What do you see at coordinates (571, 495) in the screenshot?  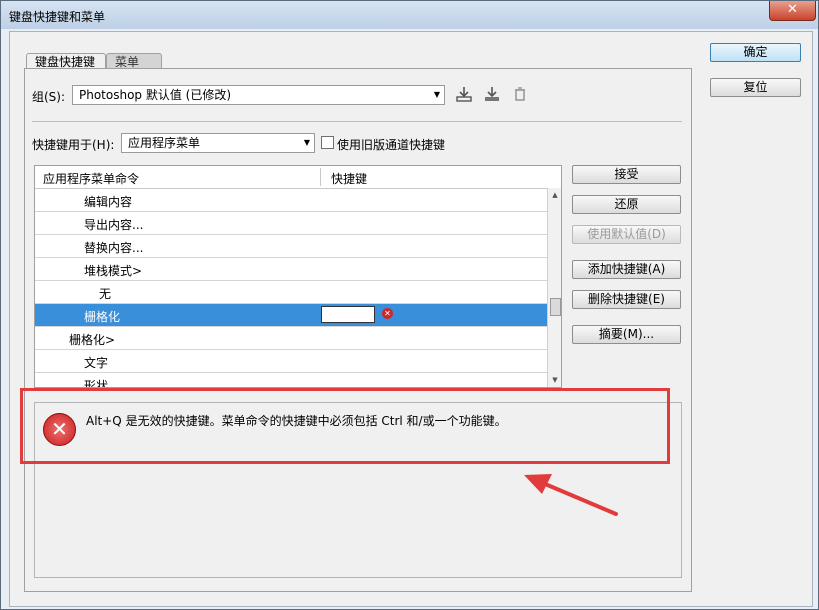 I see `annotation-arrow-icon` at bounding box center [571, 495].